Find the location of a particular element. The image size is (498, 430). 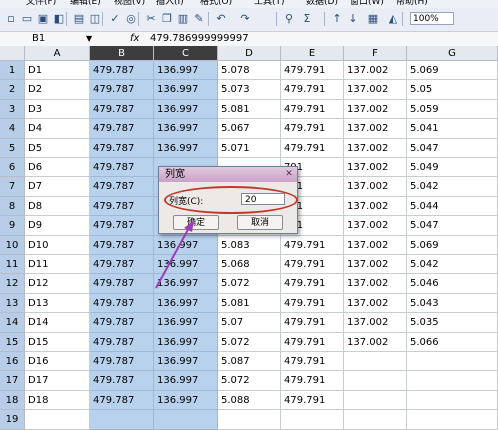

column-header: G is located at coordinates (452, 53).